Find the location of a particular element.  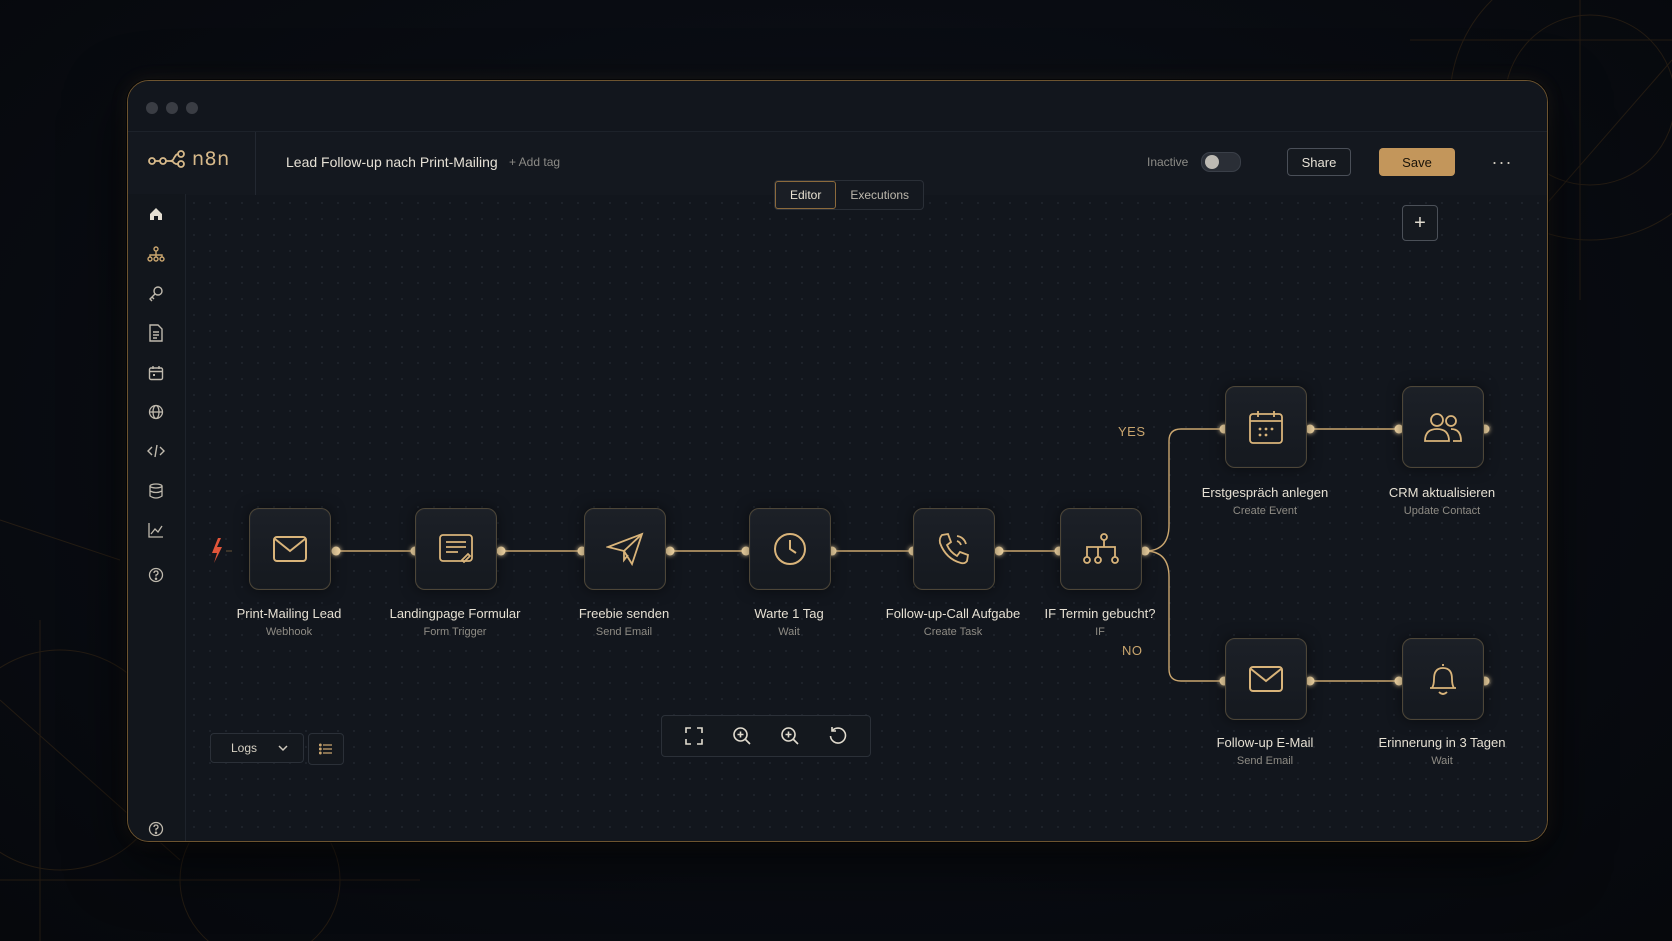

node-label: CRM aktualisieren is located at coordinates (1442, 492).